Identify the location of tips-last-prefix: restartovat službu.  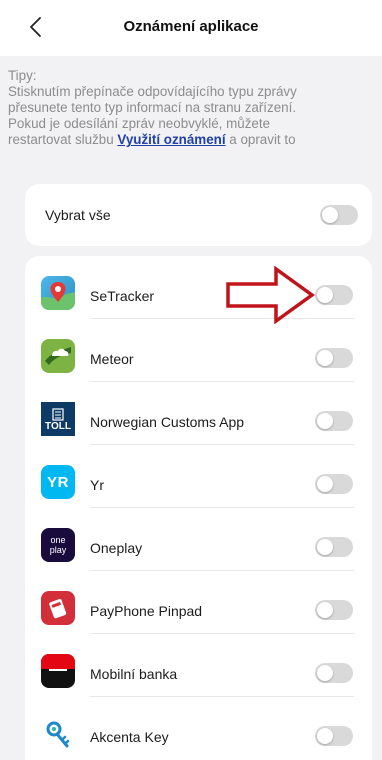
(63, 139).